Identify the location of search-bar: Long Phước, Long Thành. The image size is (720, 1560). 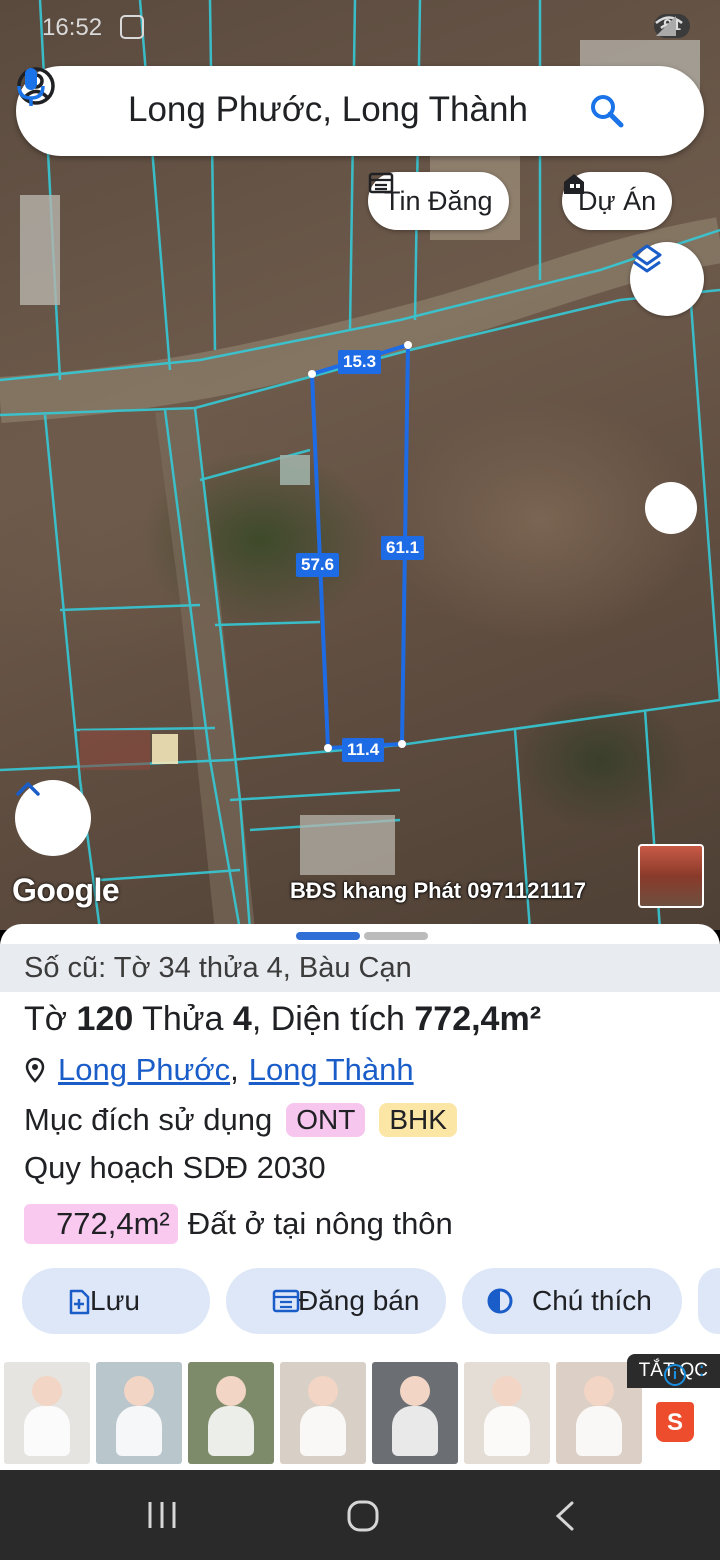
(360, 111).